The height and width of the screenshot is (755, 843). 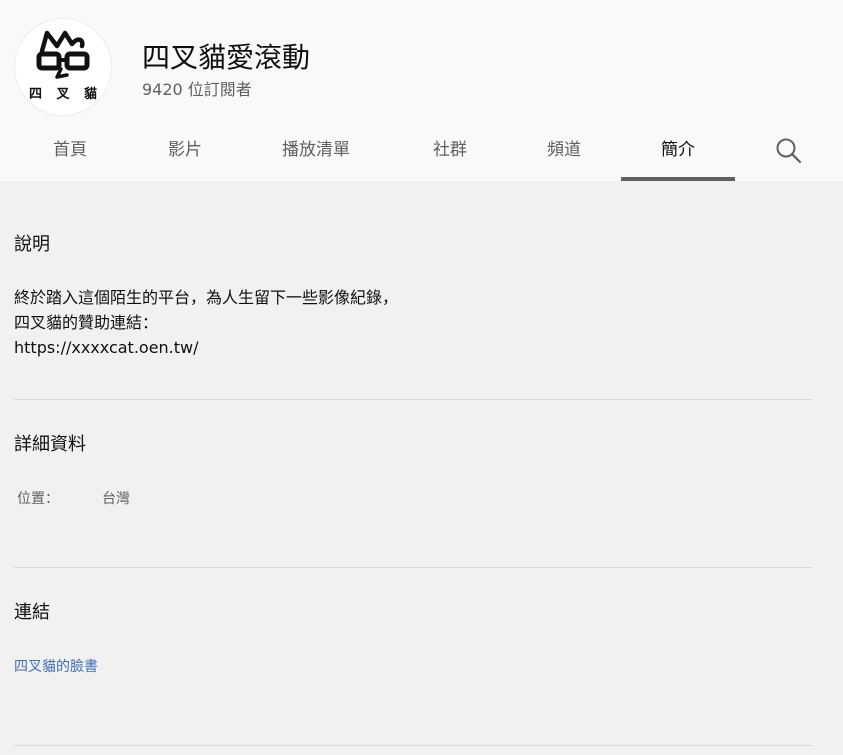 I want to click on facebook-link: 四叉貓的臉書, so click(x=56, y=666).